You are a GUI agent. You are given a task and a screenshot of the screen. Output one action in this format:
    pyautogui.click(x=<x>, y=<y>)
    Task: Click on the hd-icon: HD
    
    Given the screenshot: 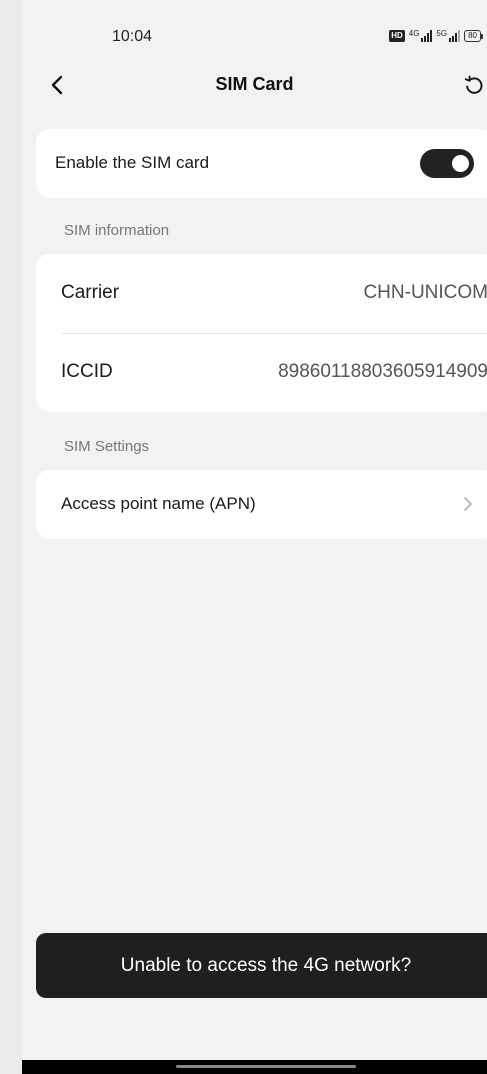 What is the action you would take?
    pyautogui.click(x=397, y=36)
    